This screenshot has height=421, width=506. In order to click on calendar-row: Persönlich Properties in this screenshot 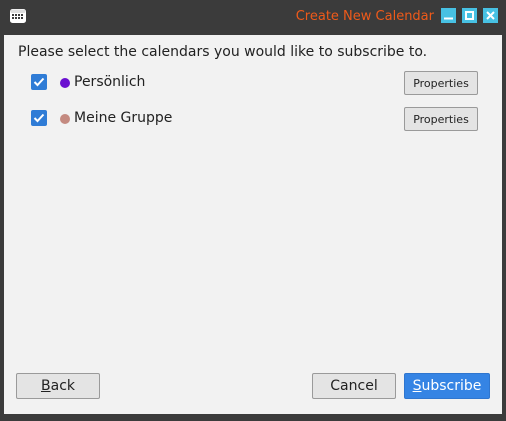, I will do `click(253, 83)`.